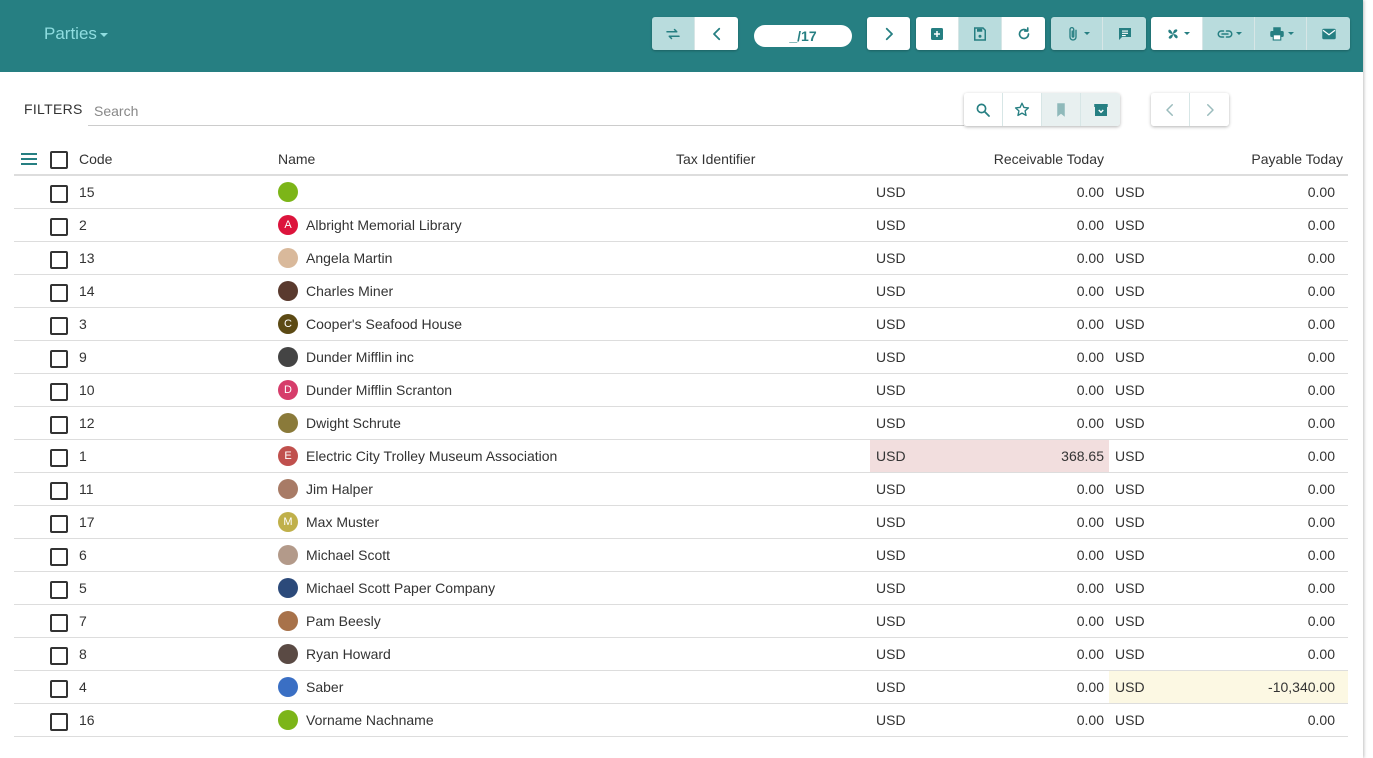 Image resolution: width=1373 pixels, height=758 pixels. What do you see at coordinates (681, 720) in the screenshot?
I see `table-row: 16 Vorname Nachname USD 0.00 USD 0.00` at bounding box center [681, 720].